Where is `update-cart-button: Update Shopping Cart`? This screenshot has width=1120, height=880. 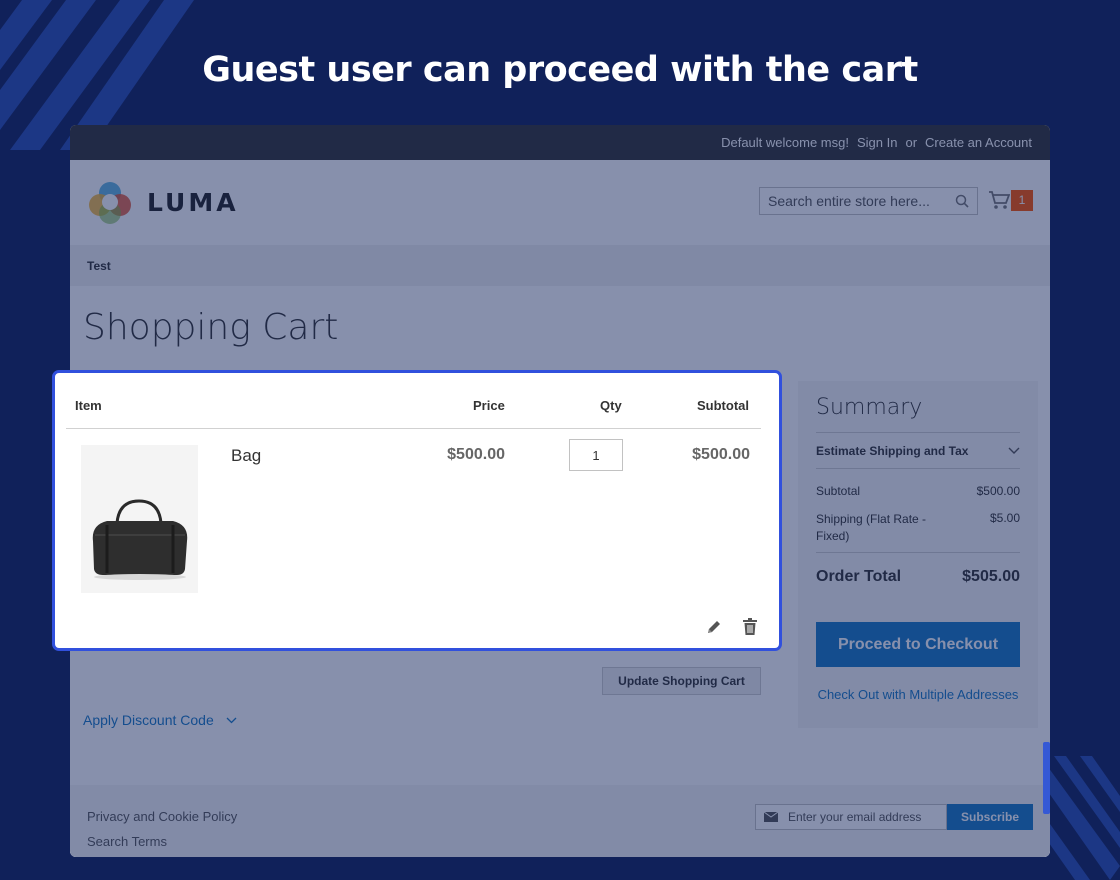
update-cart-button: Update Shopping Cart is located at coordinates (681, 681).